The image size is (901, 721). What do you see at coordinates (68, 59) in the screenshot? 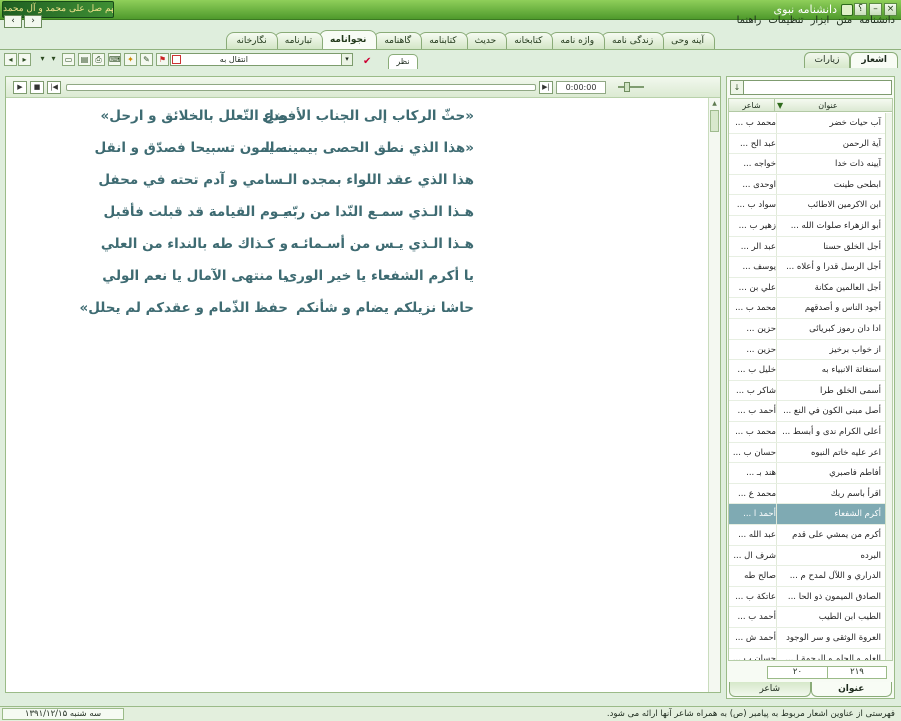
I see `bookmark-icon: ▭` at bounding box center [68, 59].